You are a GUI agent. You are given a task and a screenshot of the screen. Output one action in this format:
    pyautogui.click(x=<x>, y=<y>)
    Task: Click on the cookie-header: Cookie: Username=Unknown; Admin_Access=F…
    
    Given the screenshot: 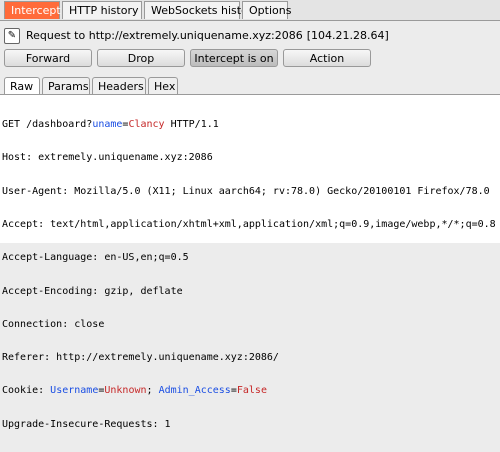 What is the action you would take?
    pyautogui.click(x=134, y=391)
    